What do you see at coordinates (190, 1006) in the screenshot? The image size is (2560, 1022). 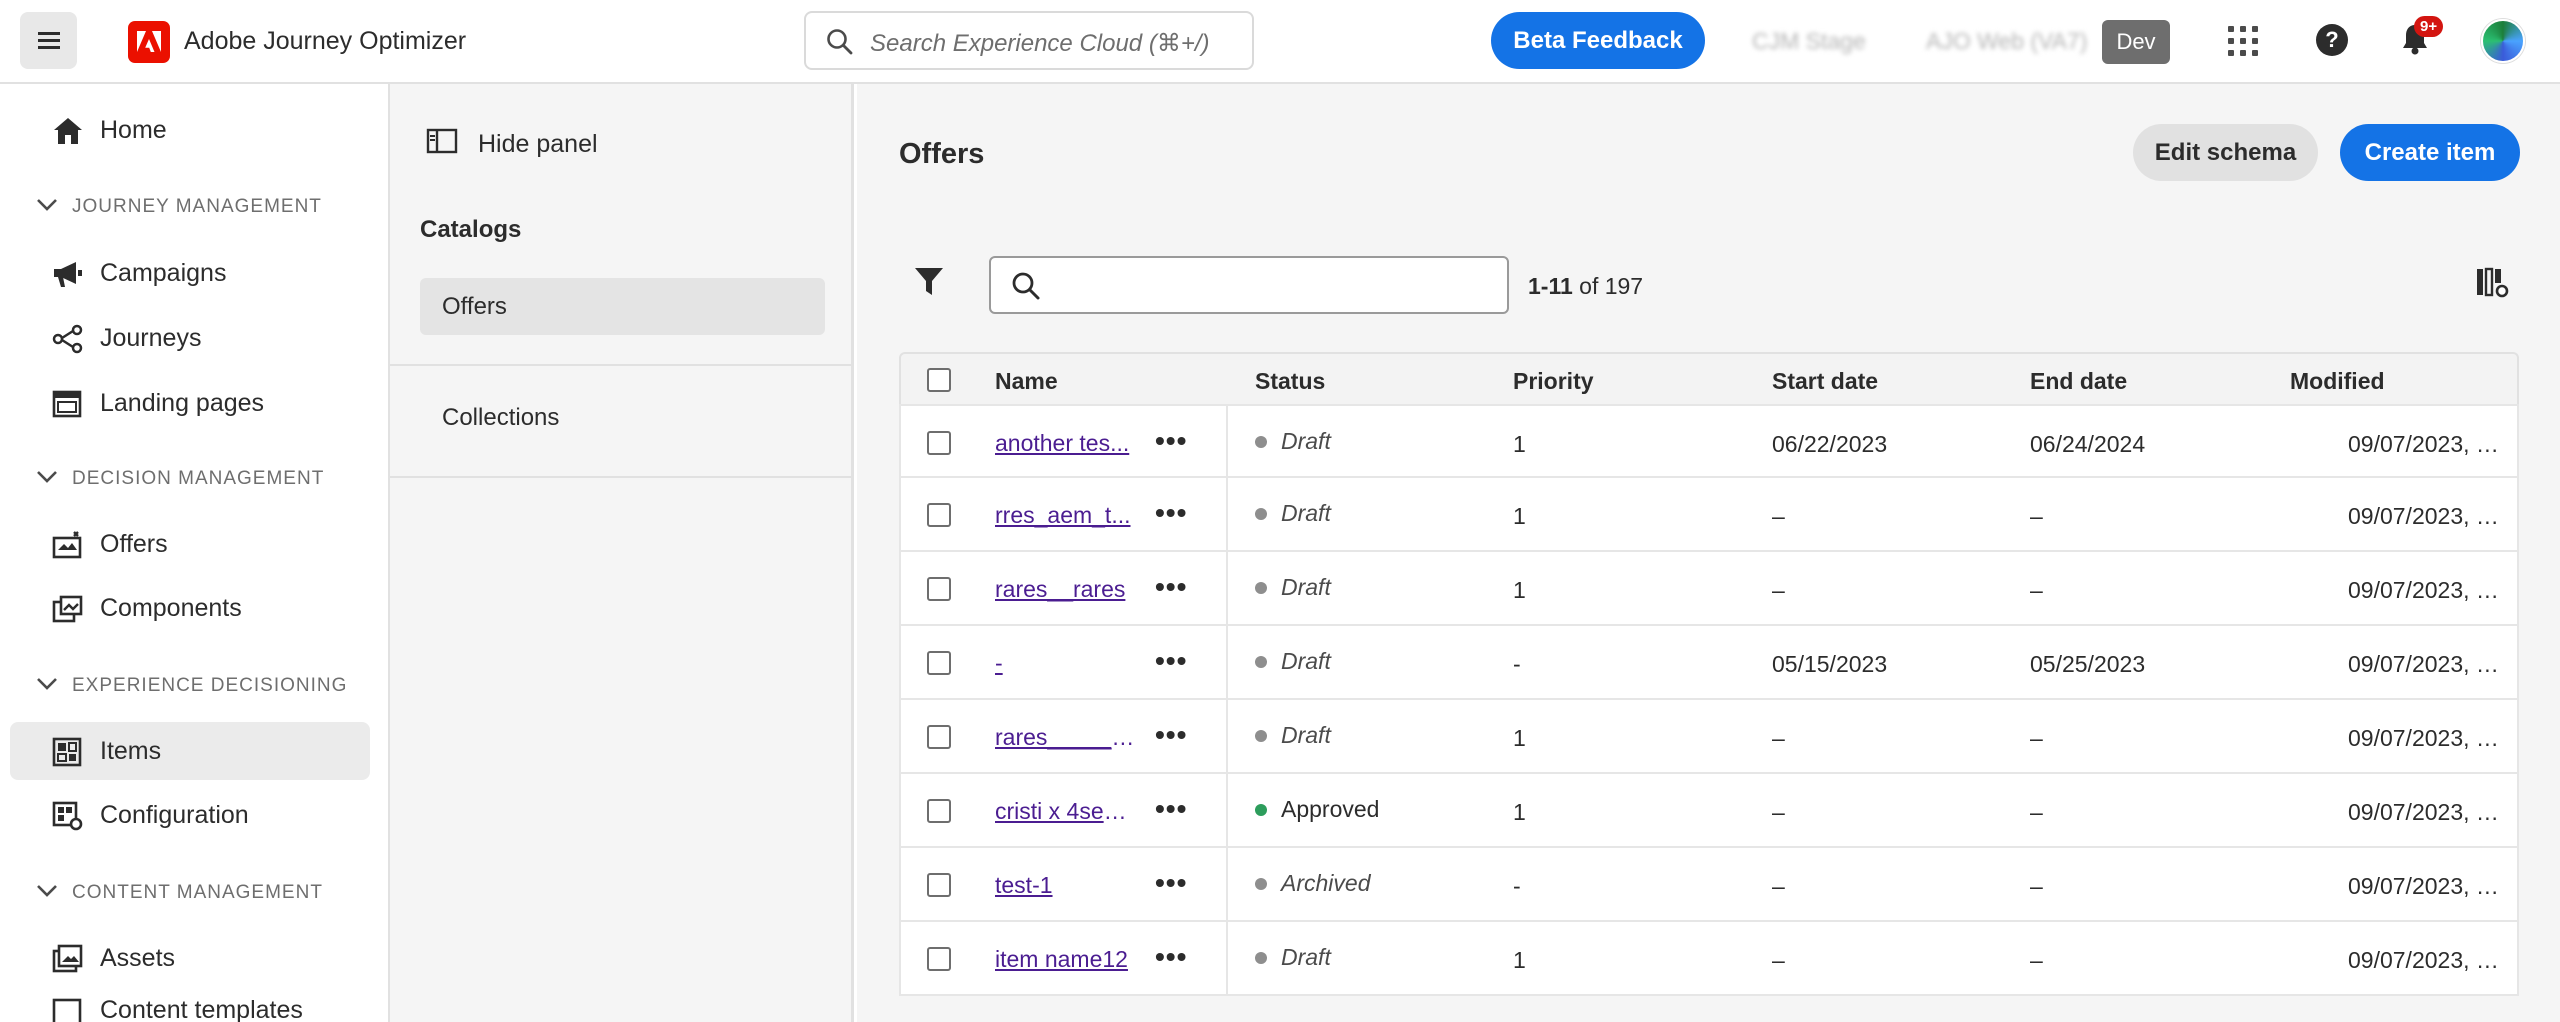 I see `nav-item-content-templates: Content templates` at bounding box center [190, 1006].